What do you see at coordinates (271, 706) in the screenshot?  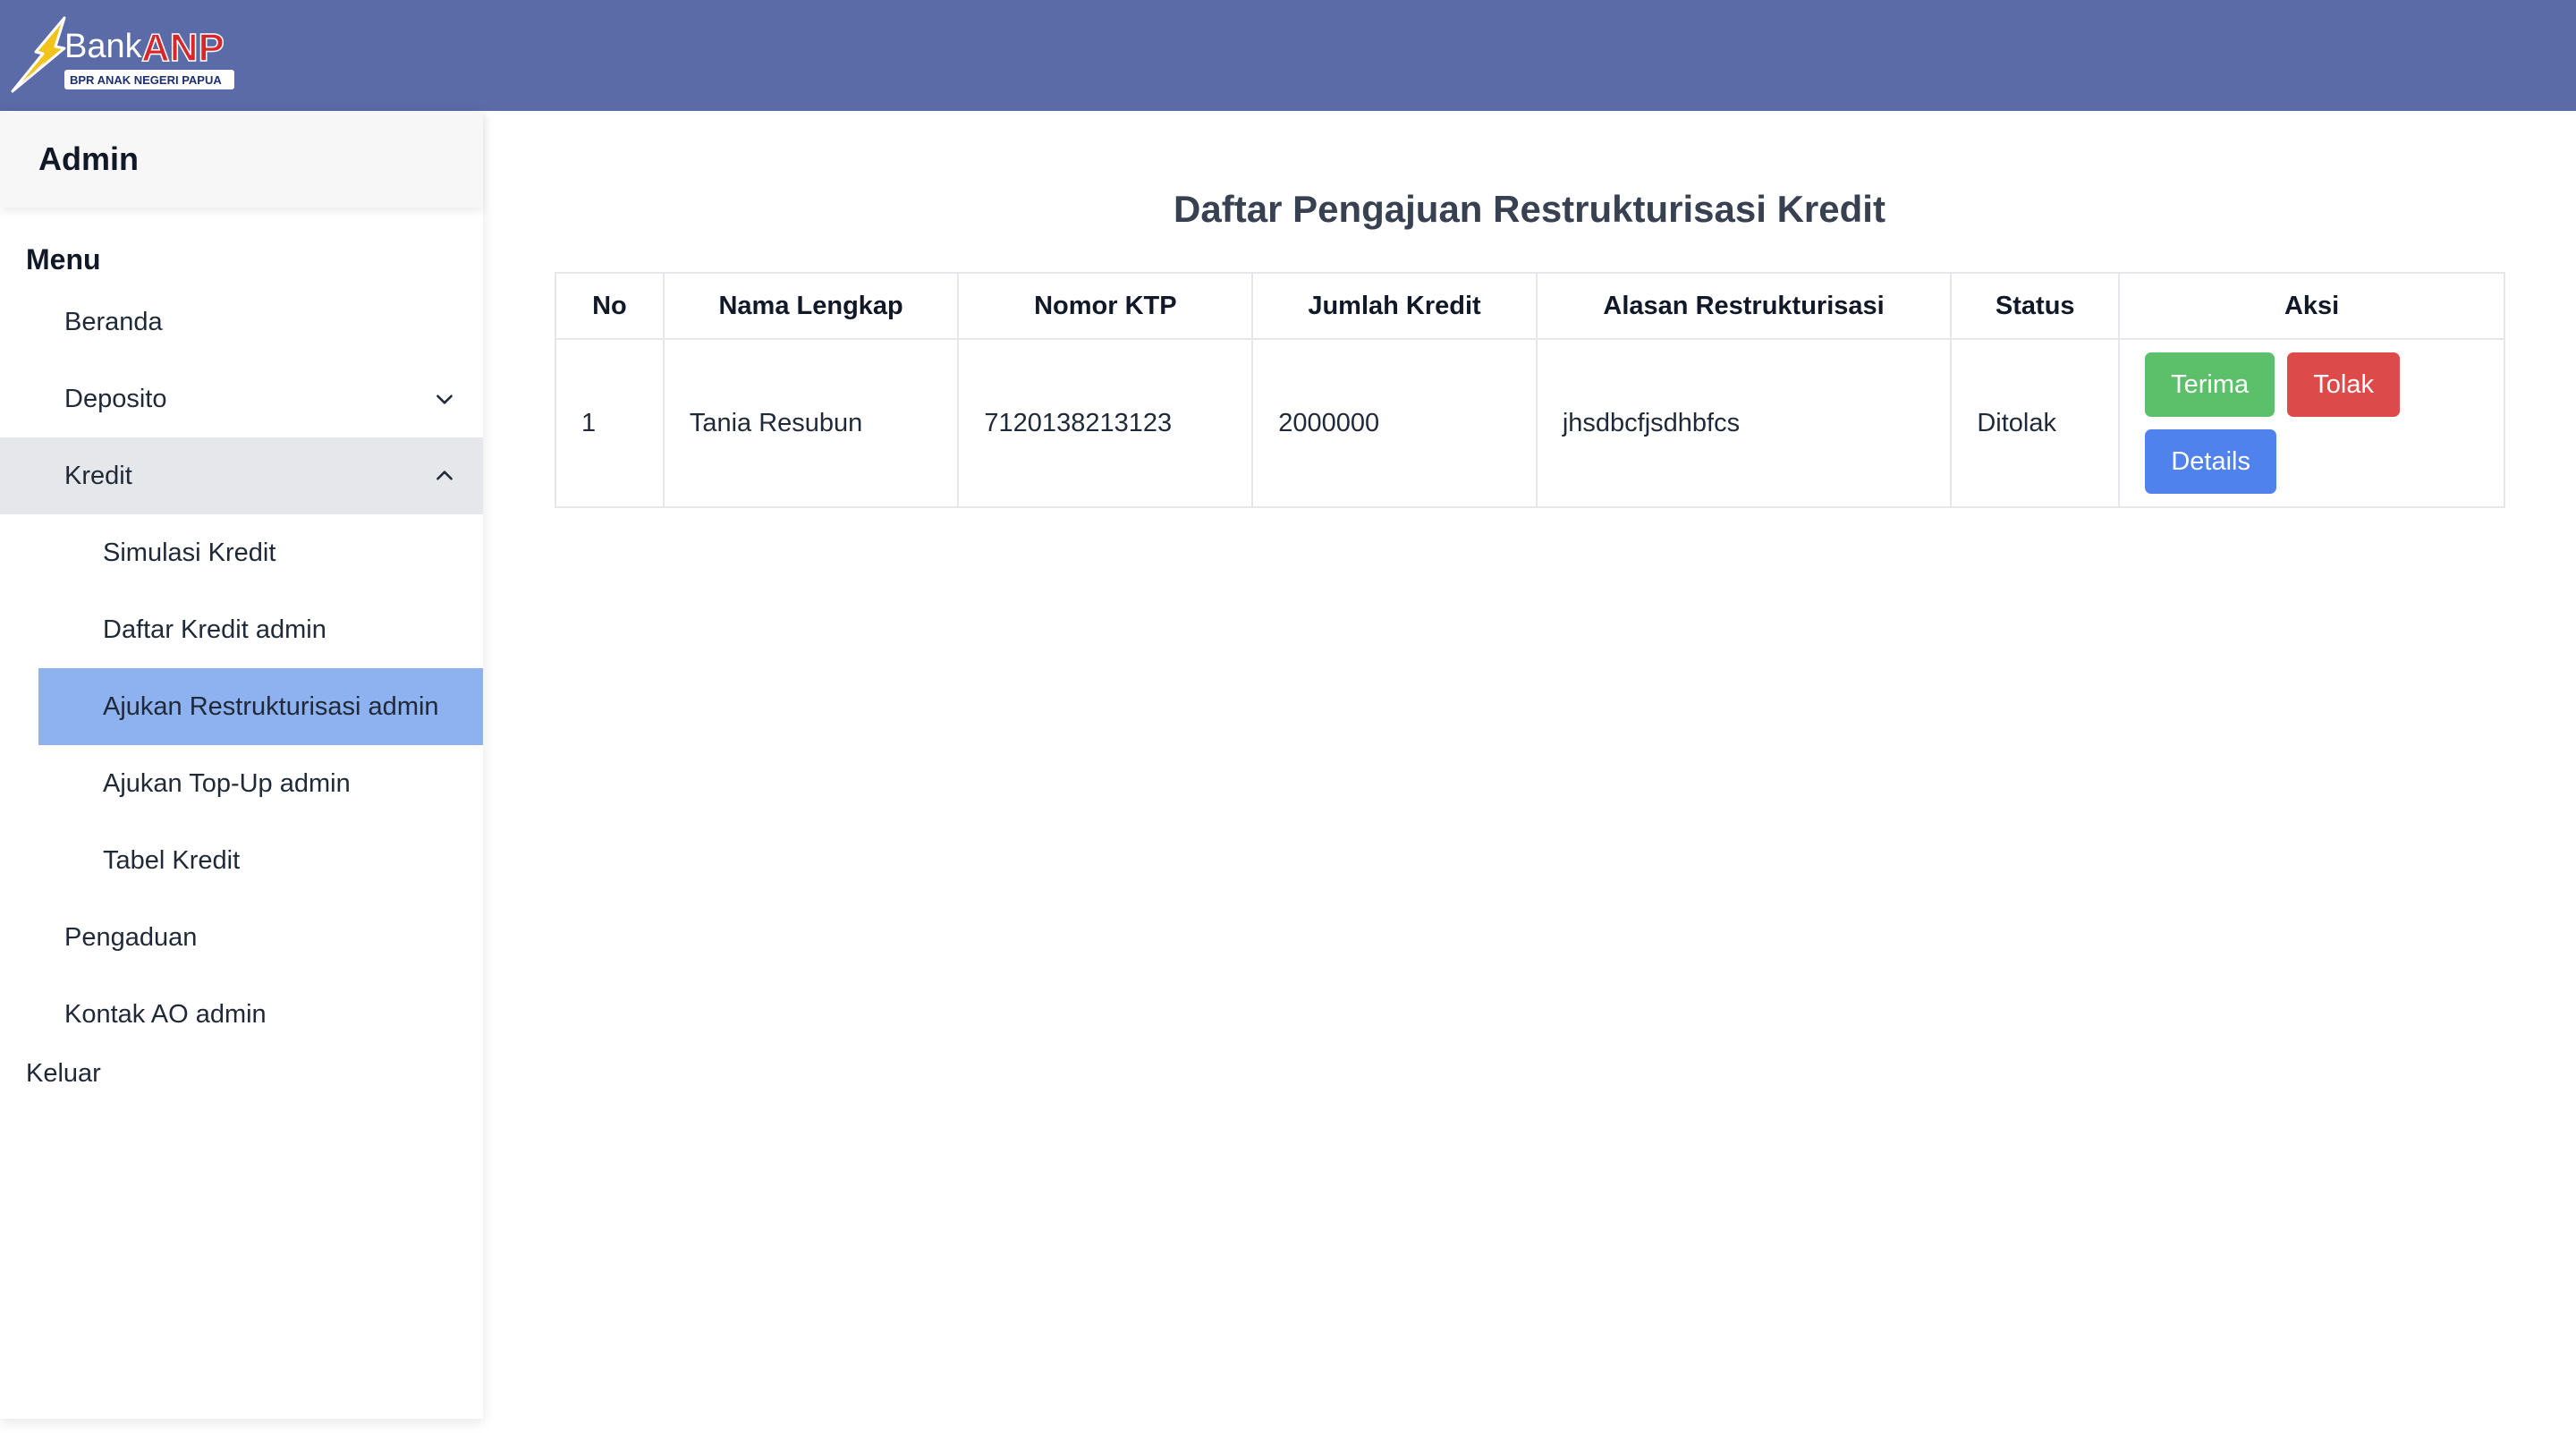 I see `sidebar-subitem-label: Ajukan Restrukturisasi admin` at bounding box center [271, 706].